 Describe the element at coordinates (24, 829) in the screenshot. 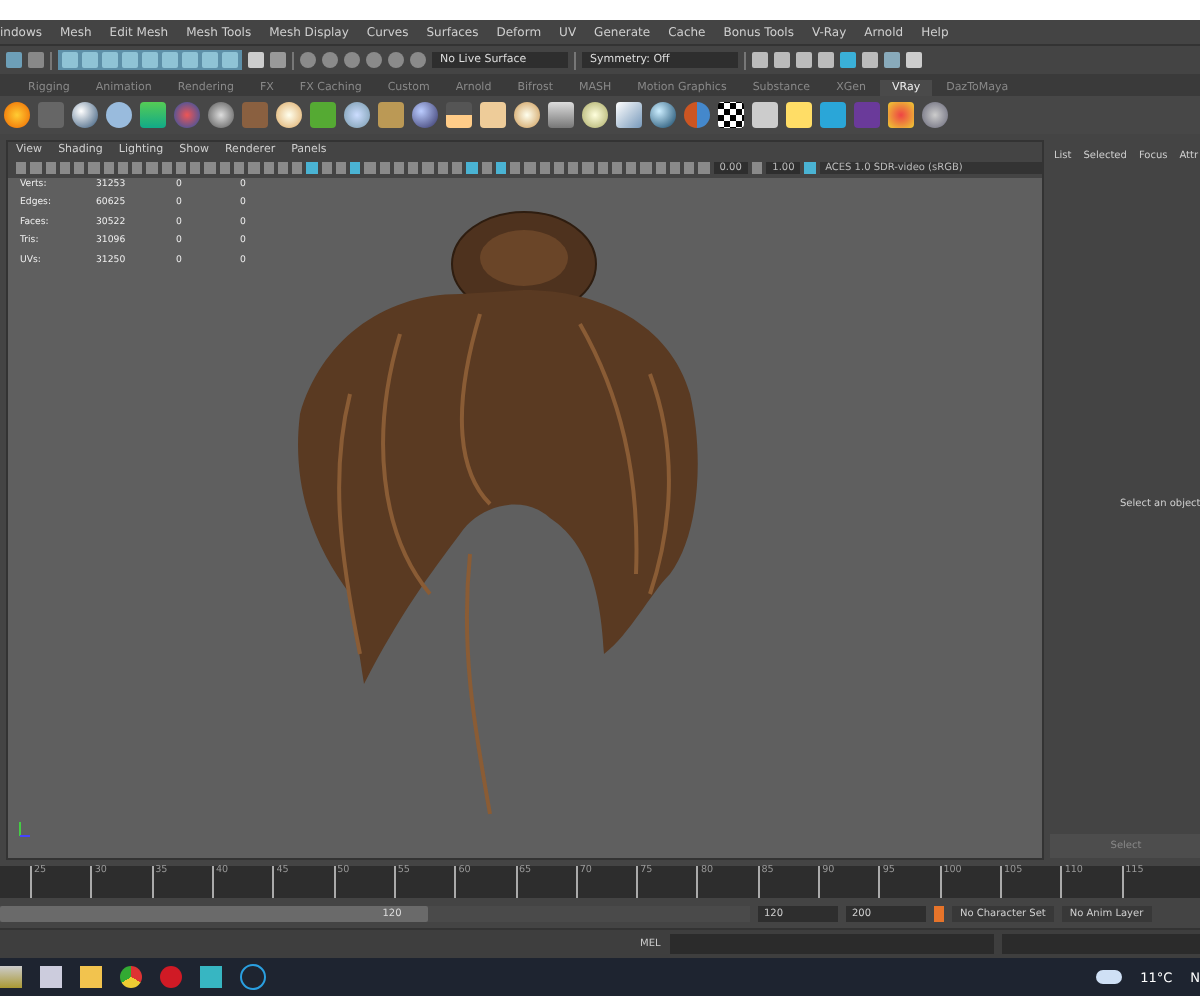

I see `axis-icon` at that location.